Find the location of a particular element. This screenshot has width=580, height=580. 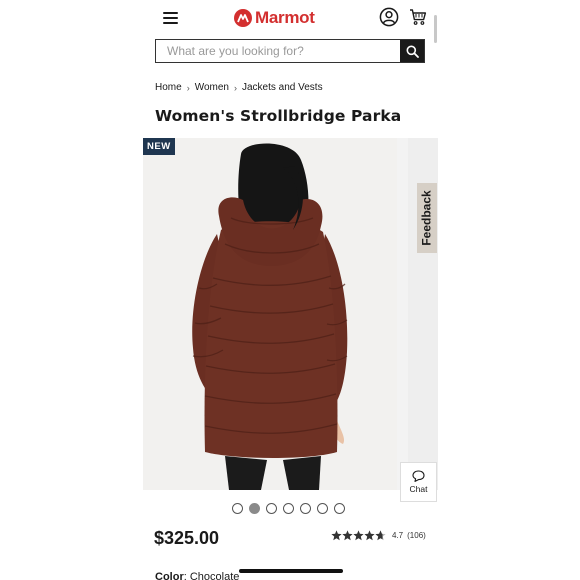

menu-icon is located at coordinates (170, 18).